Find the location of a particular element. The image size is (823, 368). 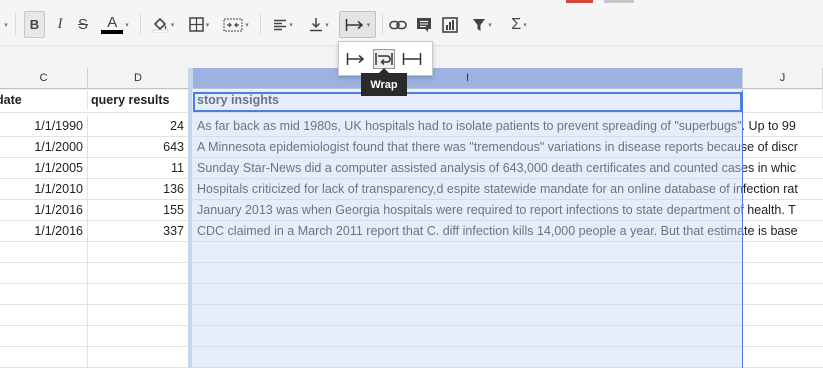

column-header-c: C is located at coordinates (44, 78).